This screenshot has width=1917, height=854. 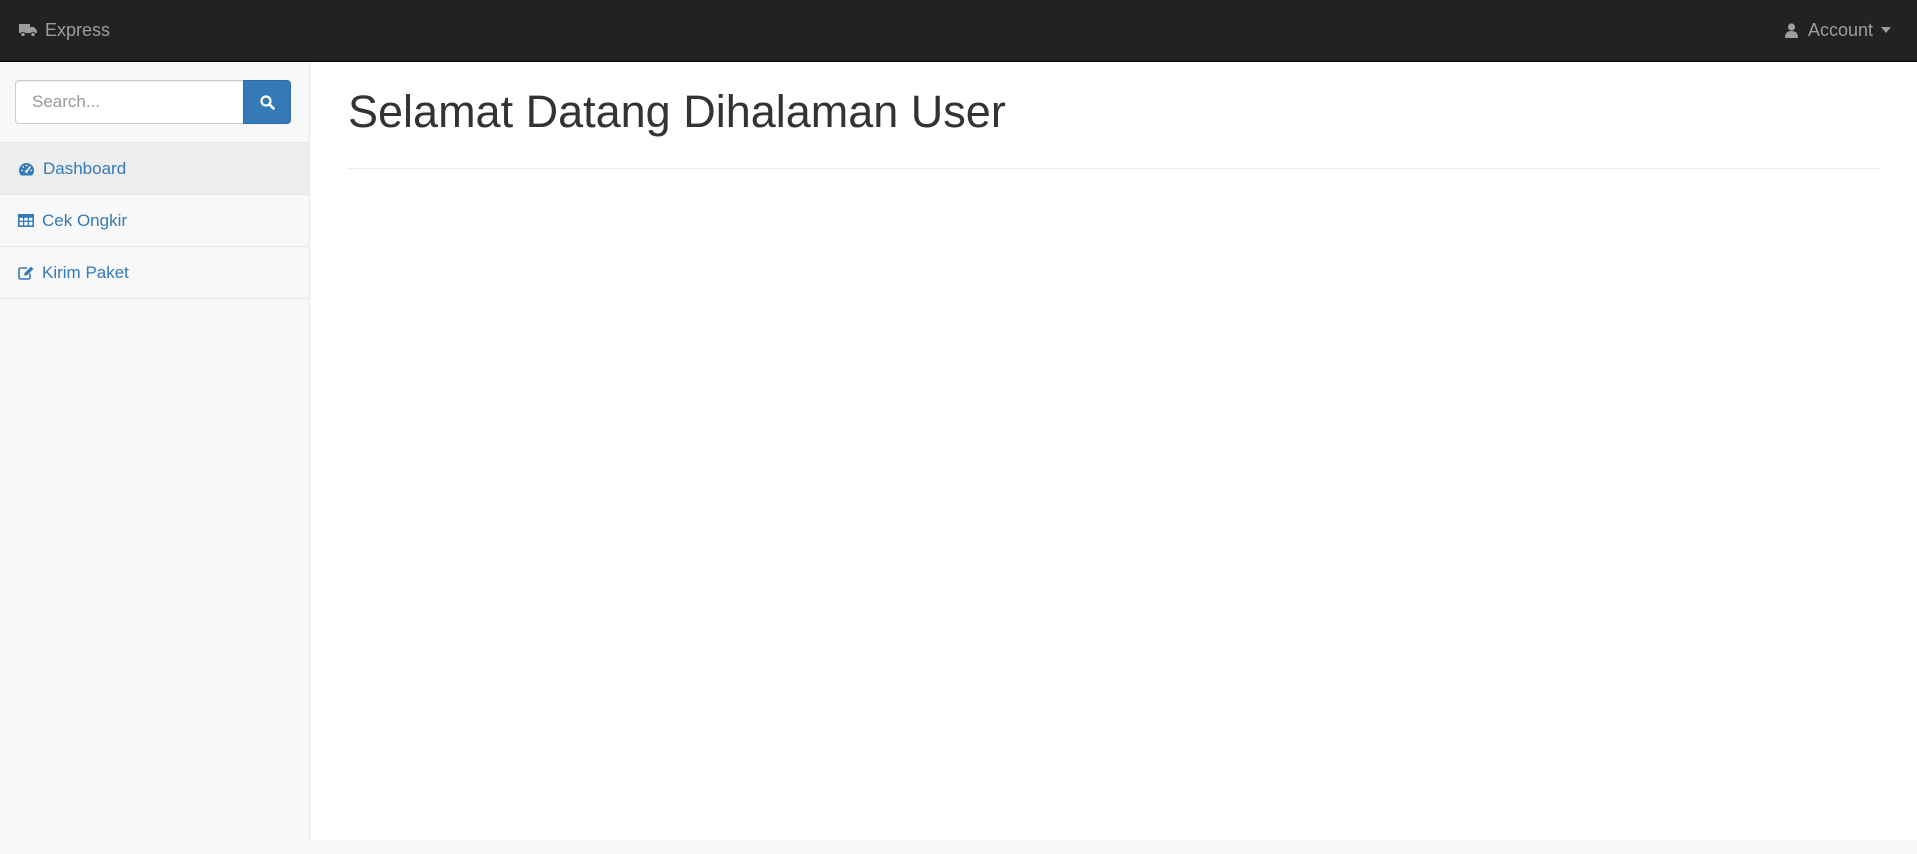 I want to click on sidebar-item-kirim-paket: Kirim Paket, so click(x=154, y=273).